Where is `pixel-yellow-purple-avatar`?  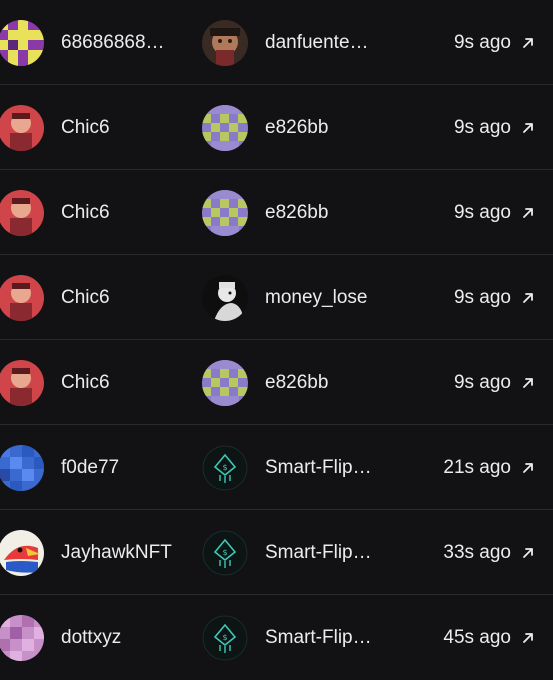
pixel-yellow-purple-avatar is located at coordinates (22, 43).